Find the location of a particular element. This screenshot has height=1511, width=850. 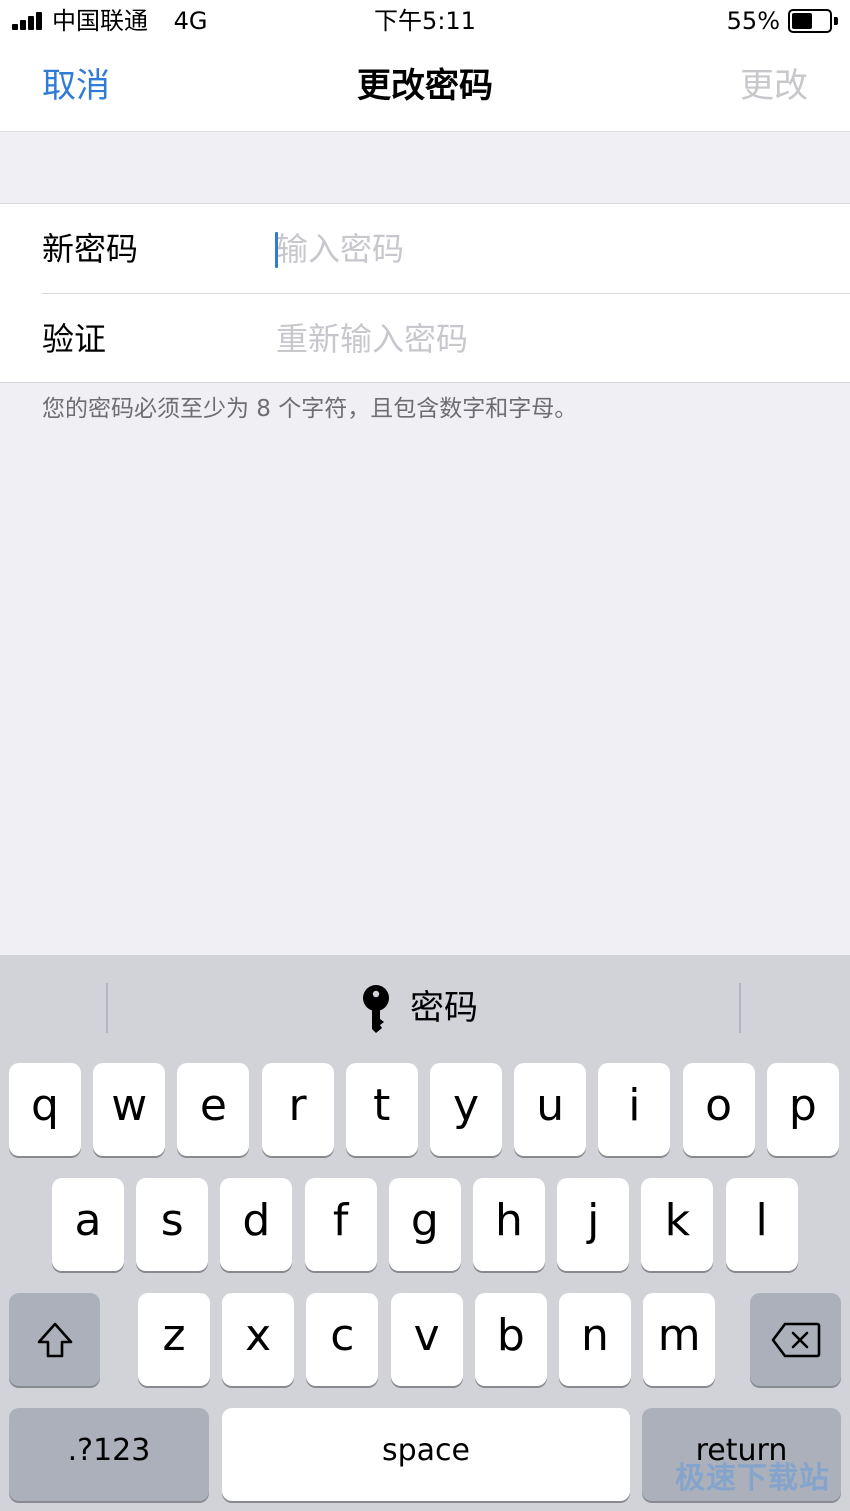

key-m: m is located at coordinates (679, 1339).